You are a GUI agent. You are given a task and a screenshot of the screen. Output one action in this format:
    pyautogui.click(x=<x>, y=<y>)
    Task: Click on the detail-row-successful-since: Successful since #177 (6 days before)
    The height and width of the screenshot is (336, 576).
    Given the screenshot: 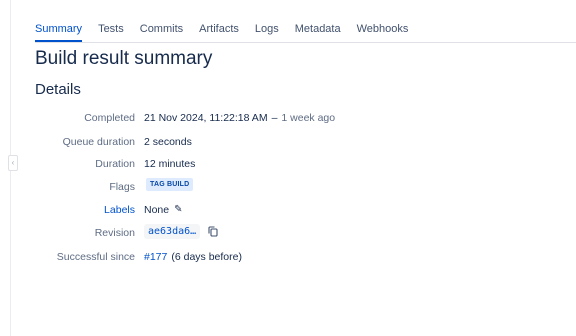 What is the action you would take?
    pyautogui.click(x=288, y=257)
    